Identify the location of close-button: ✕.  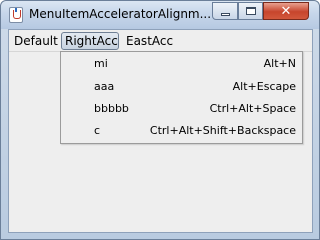
(286, 11).